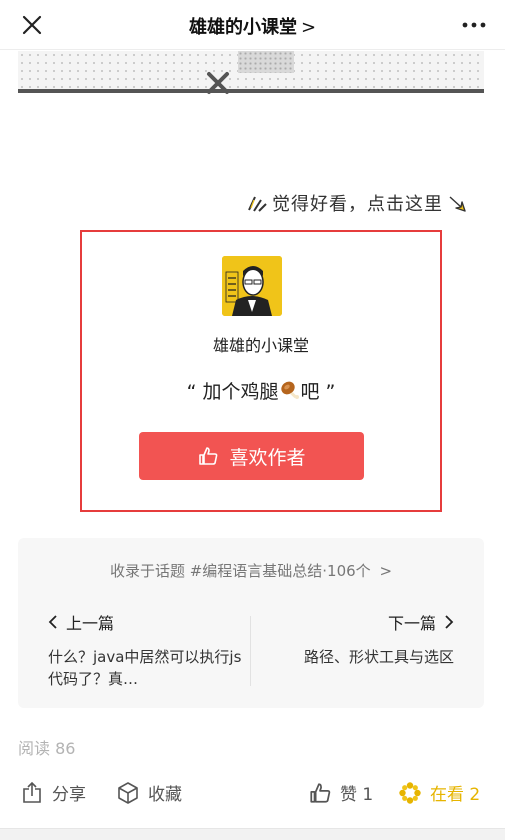 The height and width of the screenshot is (840, 505). What do you see at coordinates (455, 795) in the screenshot?
I see `watching-label: 在看 2` at bounding box center [455, 795].